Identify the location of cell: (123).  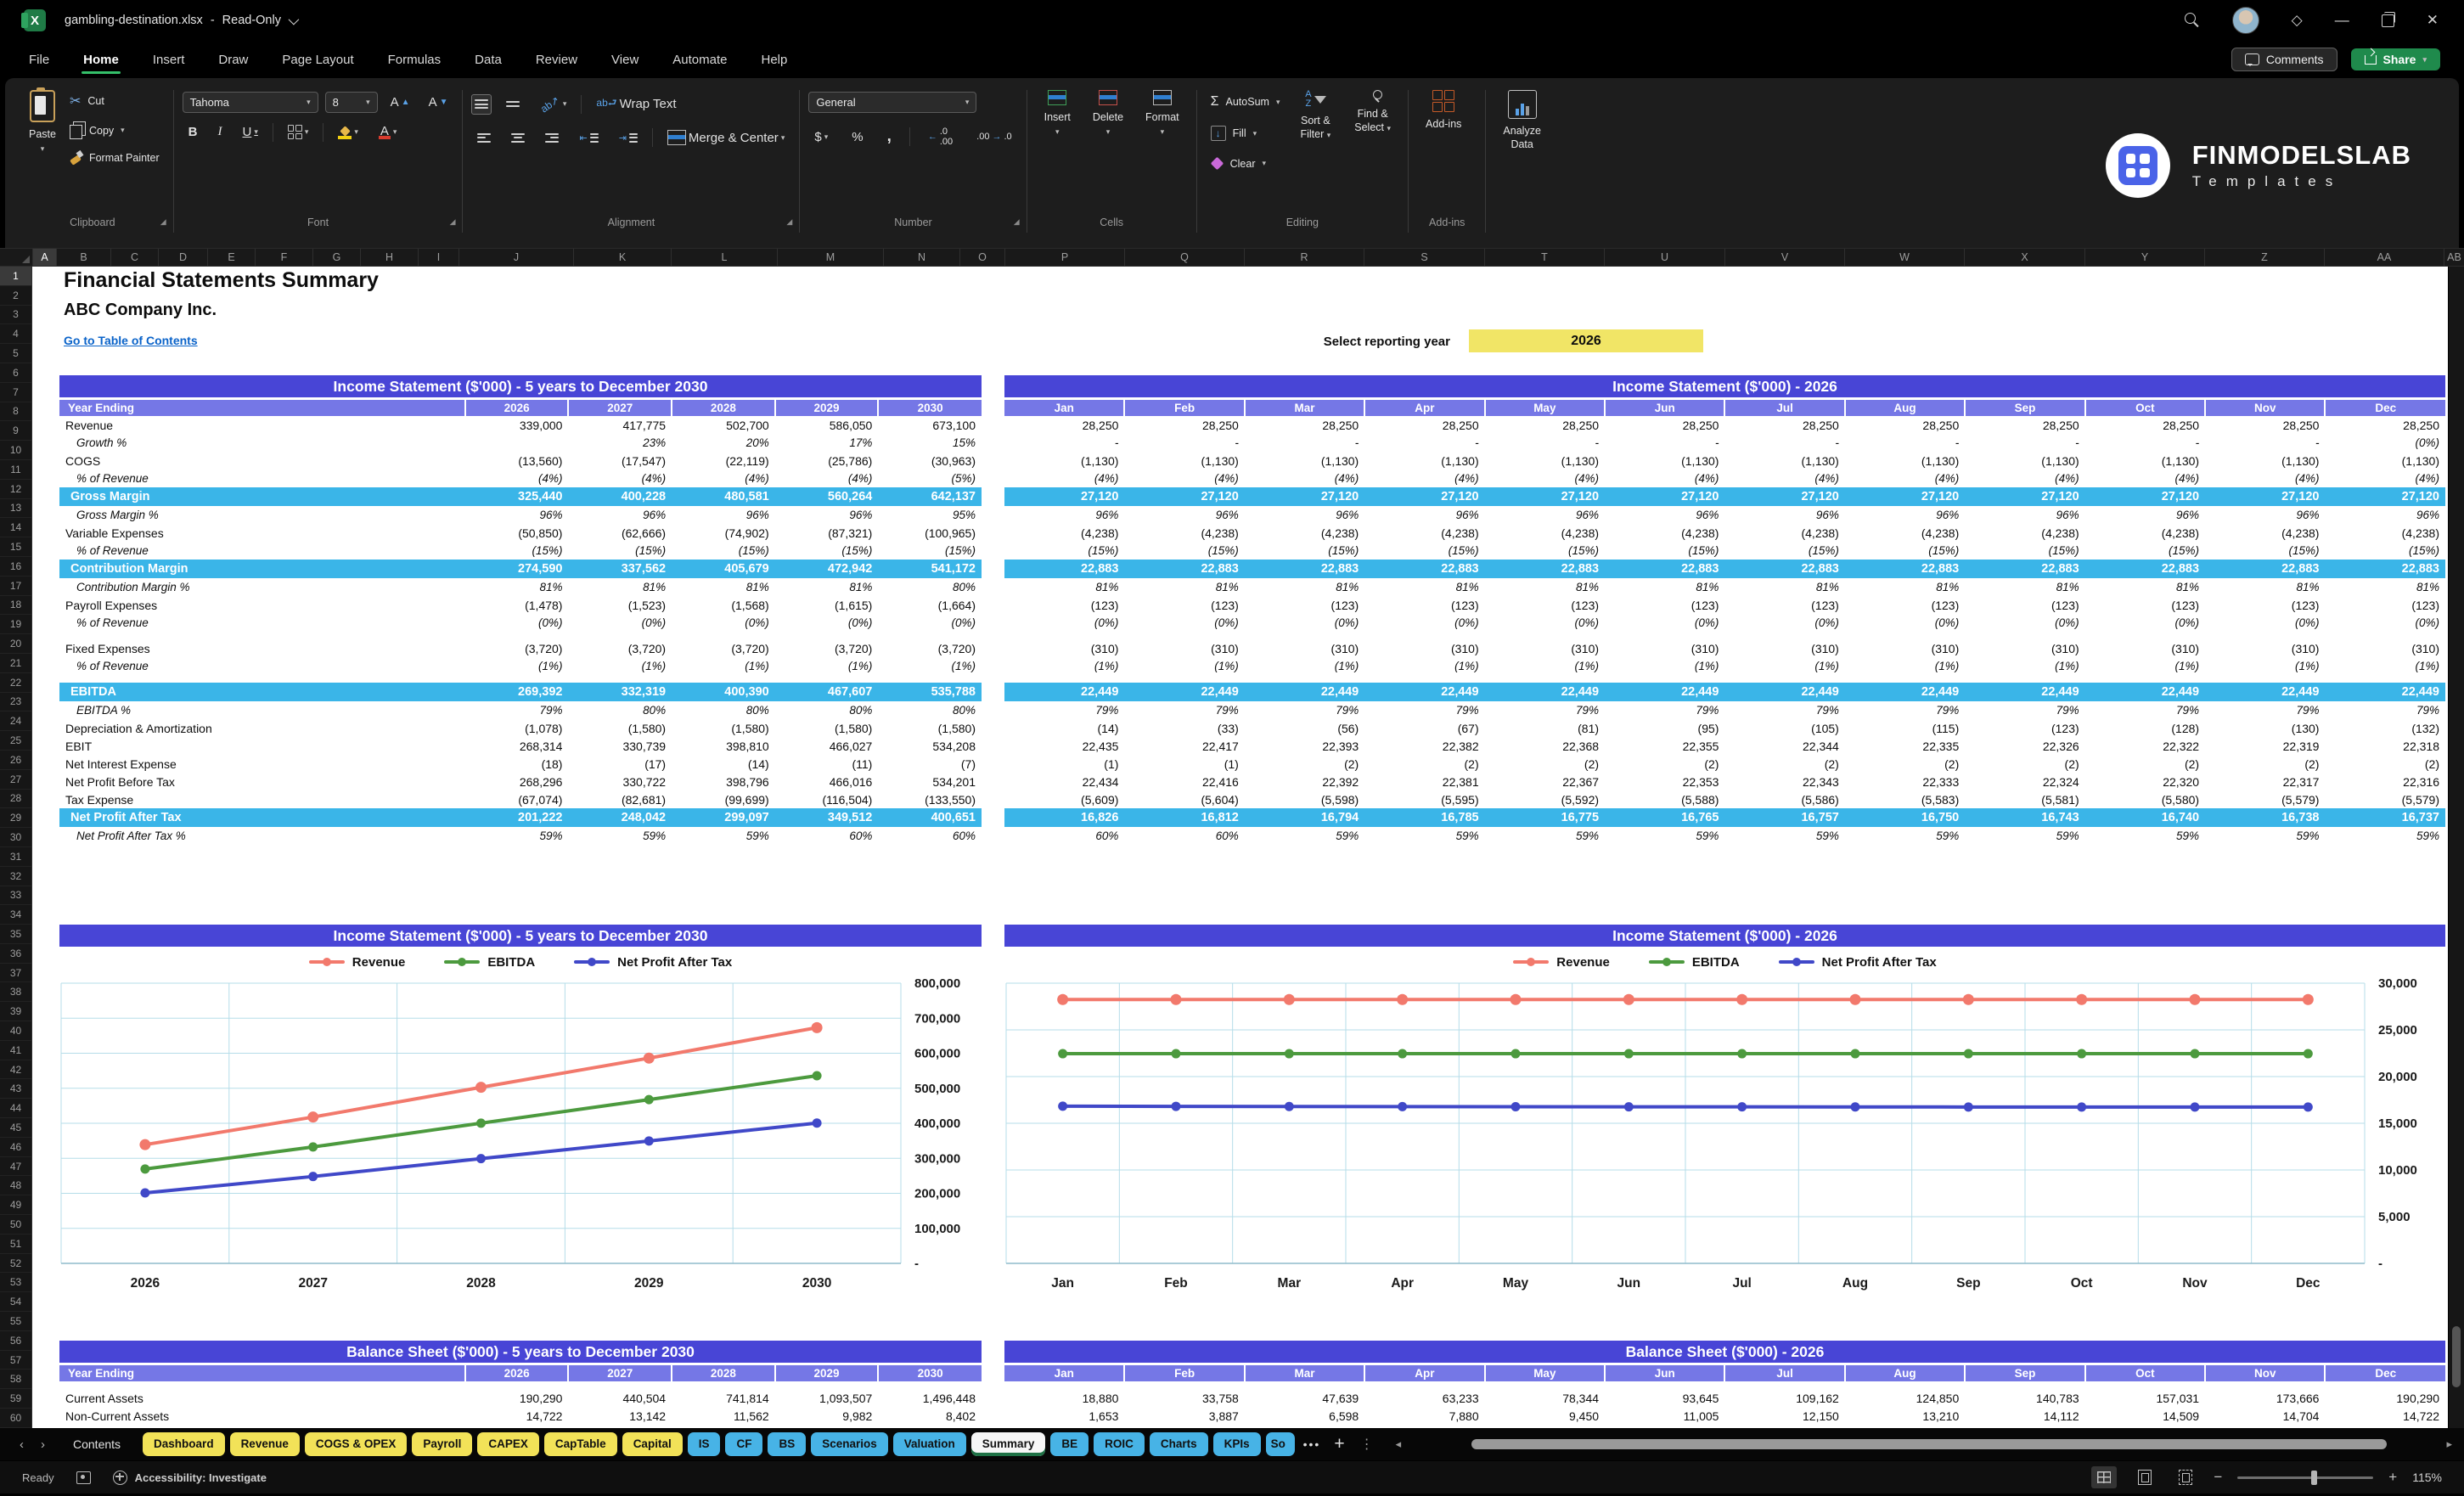
(1545, 605).